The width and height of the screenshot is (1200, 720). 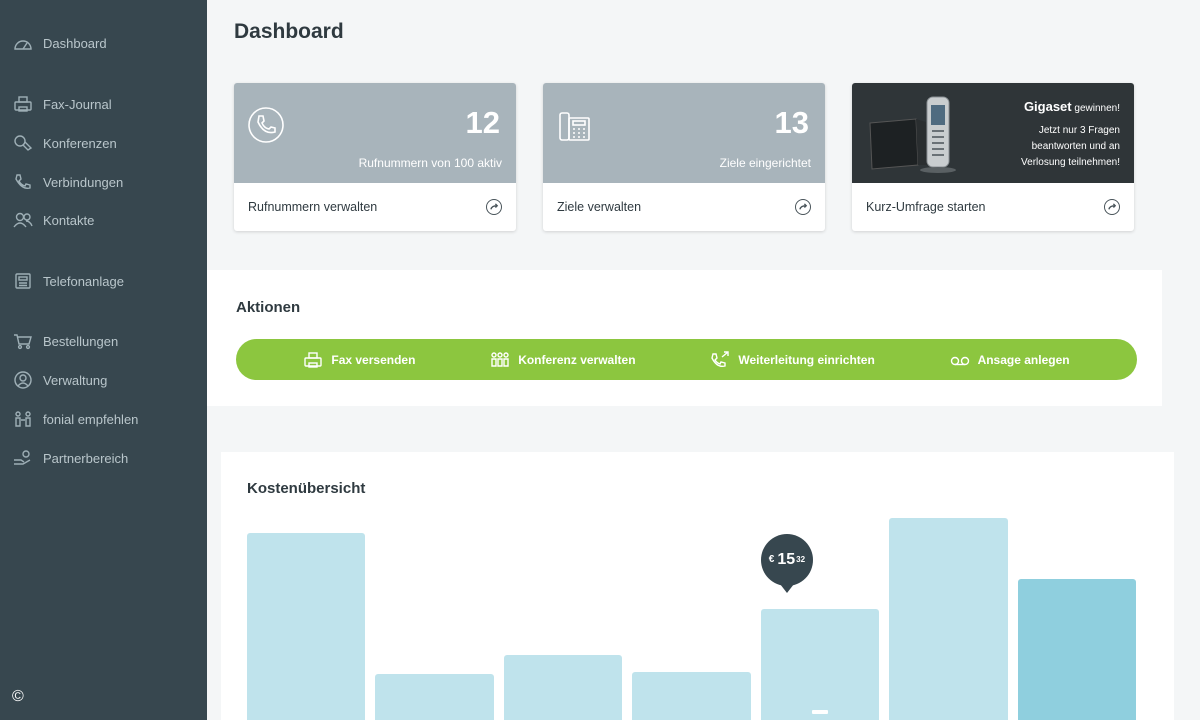 What do you see at coordinates (1079, 130) in the screenshot?
I see `promo-line-1: Jetzt nur 3 Fragen` at bounding box center [1079, 130].